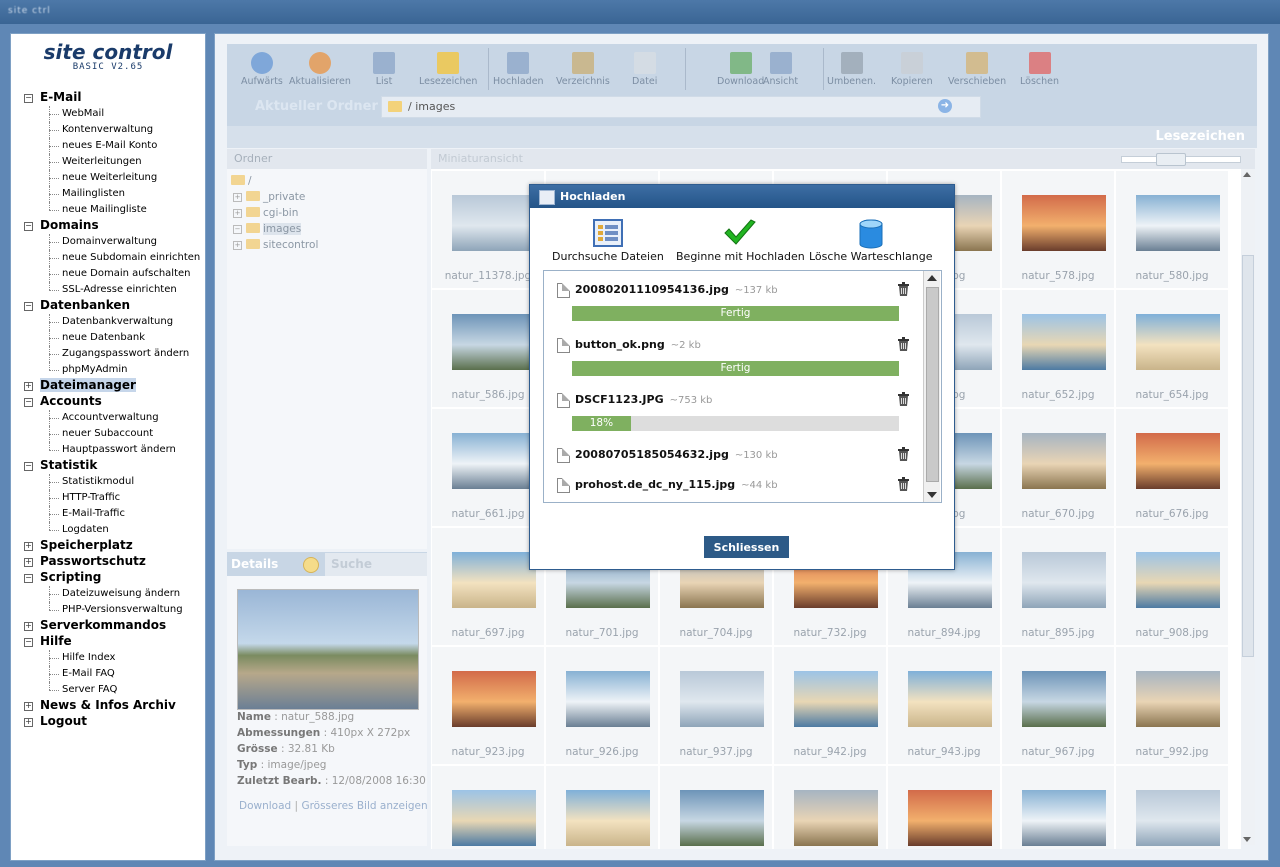 Image resolution: width=1280 pixels, height=867 pixels. I want to click on nav-item: Domainverwaltung, so click(108, 242).